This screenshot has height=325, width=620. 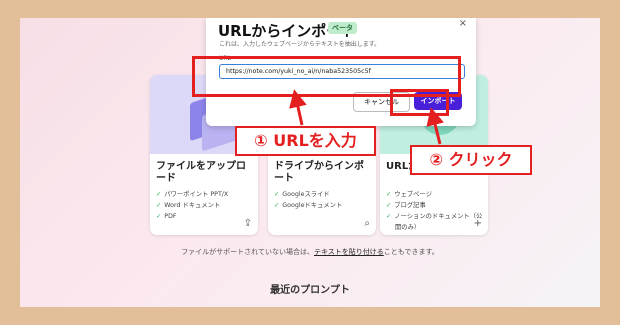 I want to click on step1-callout: ① URLを入力, so click(x=305, y=141).